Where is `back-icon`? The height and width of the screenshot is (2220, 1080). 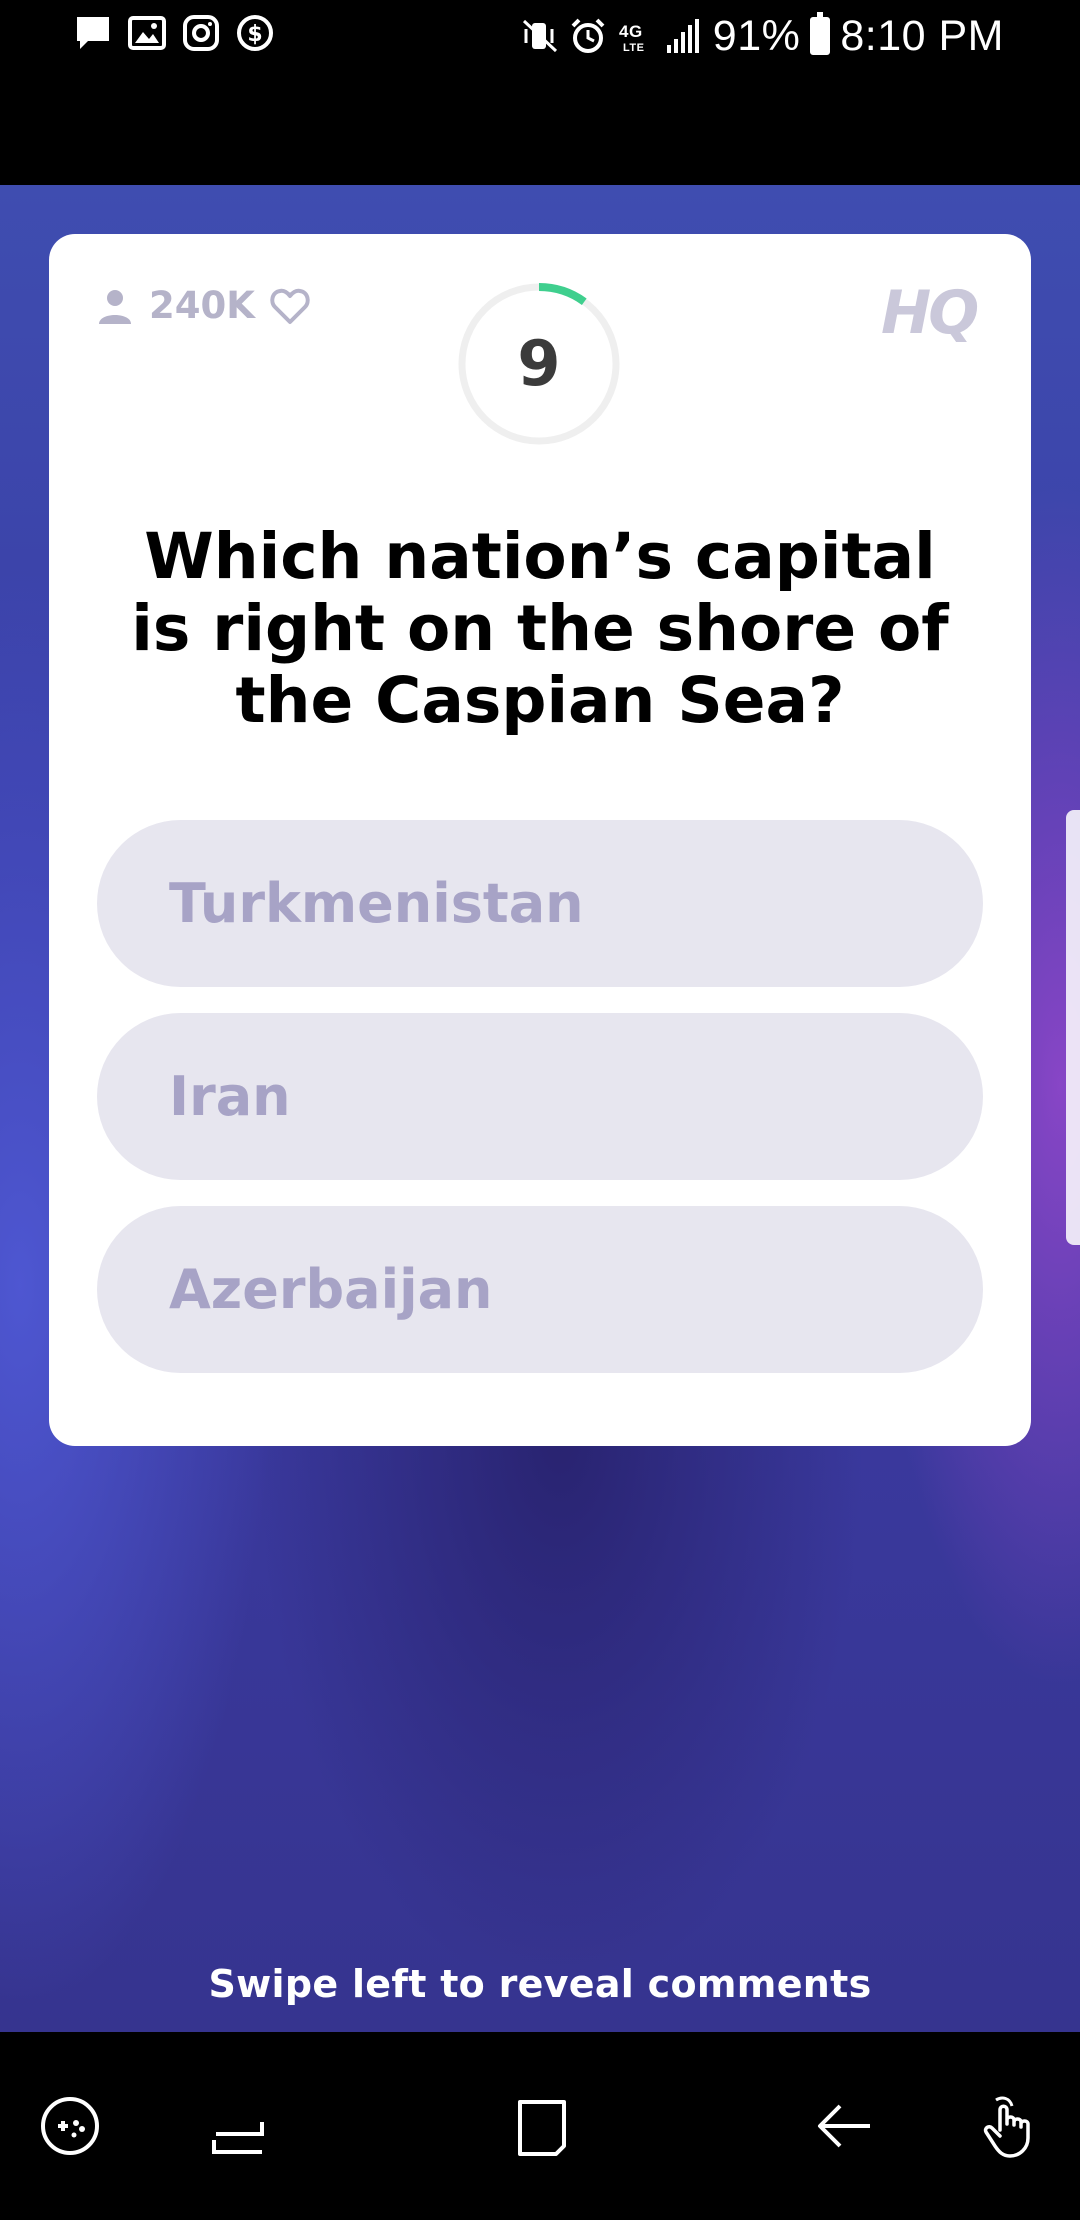
back-icon is located at coordinates (844, 2126).